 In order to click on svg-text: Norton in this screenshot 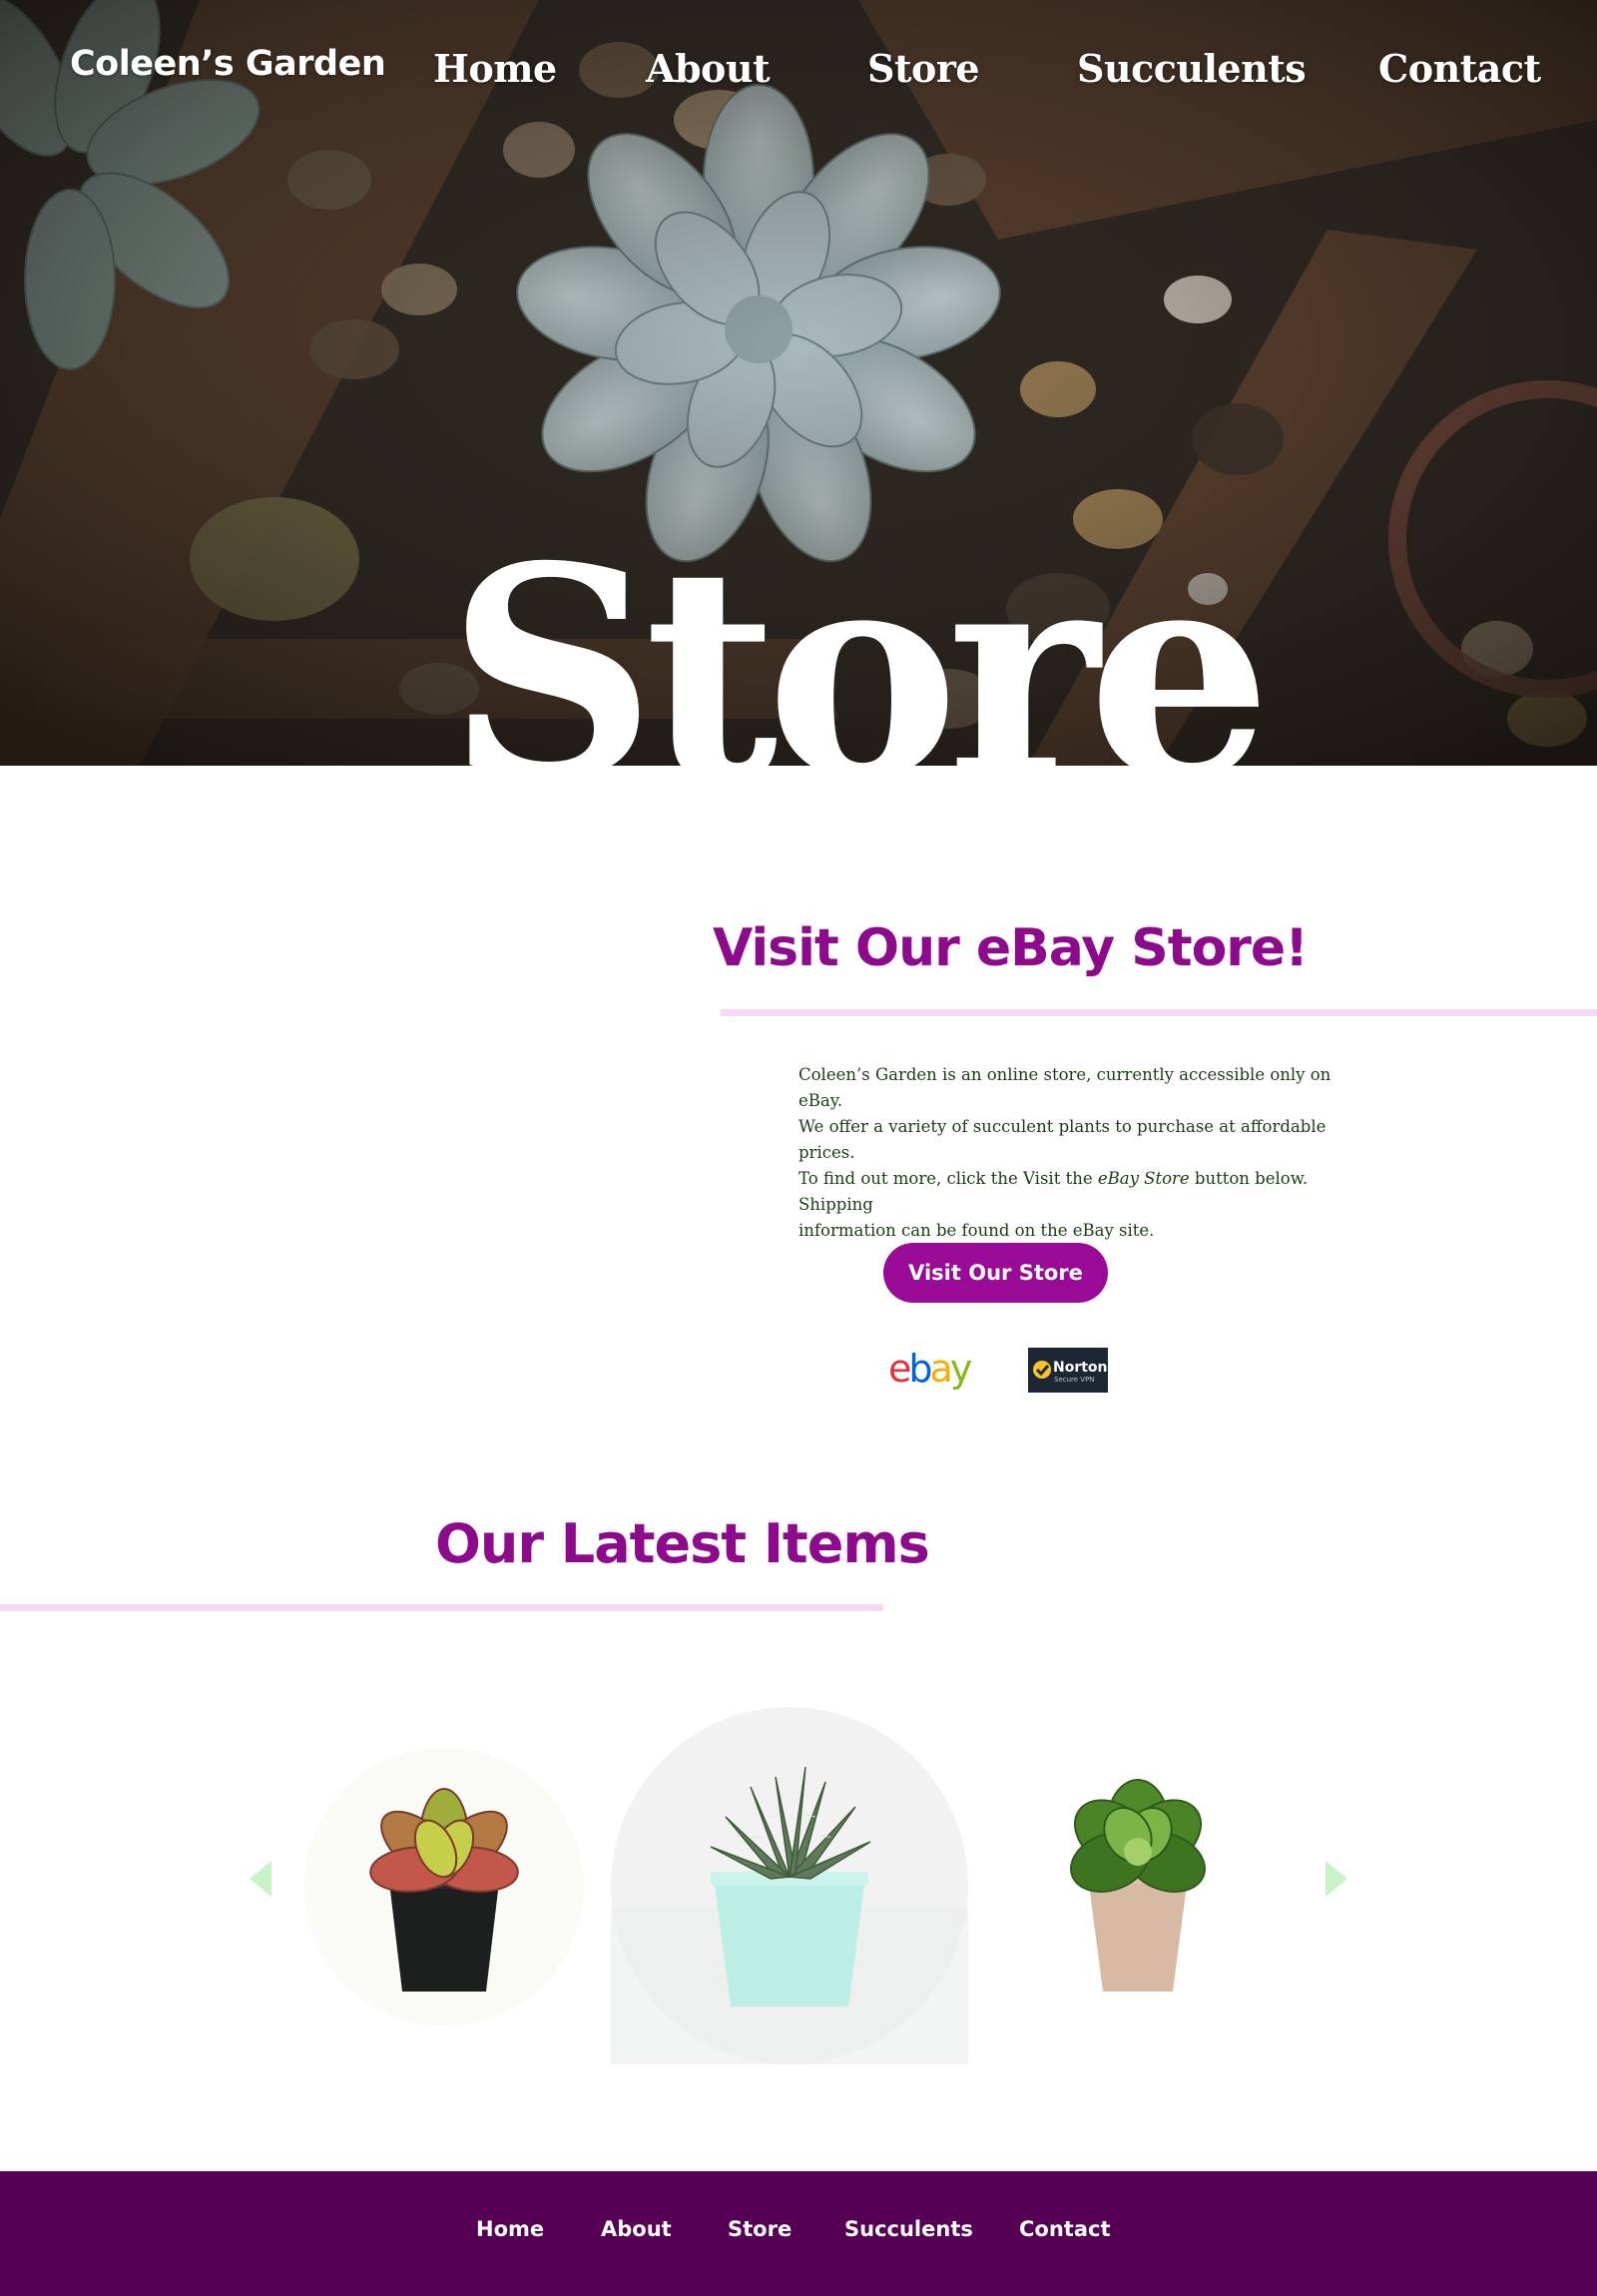, I will do `click(1080, 1368)`.